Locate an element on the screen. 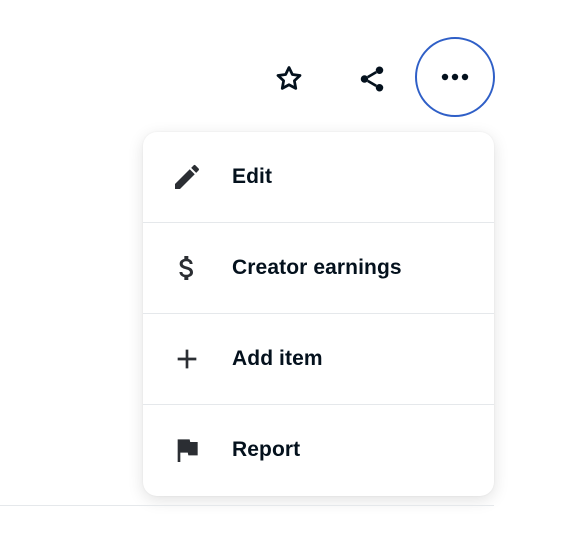 The width and height of the screenshot is (566, 540). plus-icon is located at coordinates (187, 359).